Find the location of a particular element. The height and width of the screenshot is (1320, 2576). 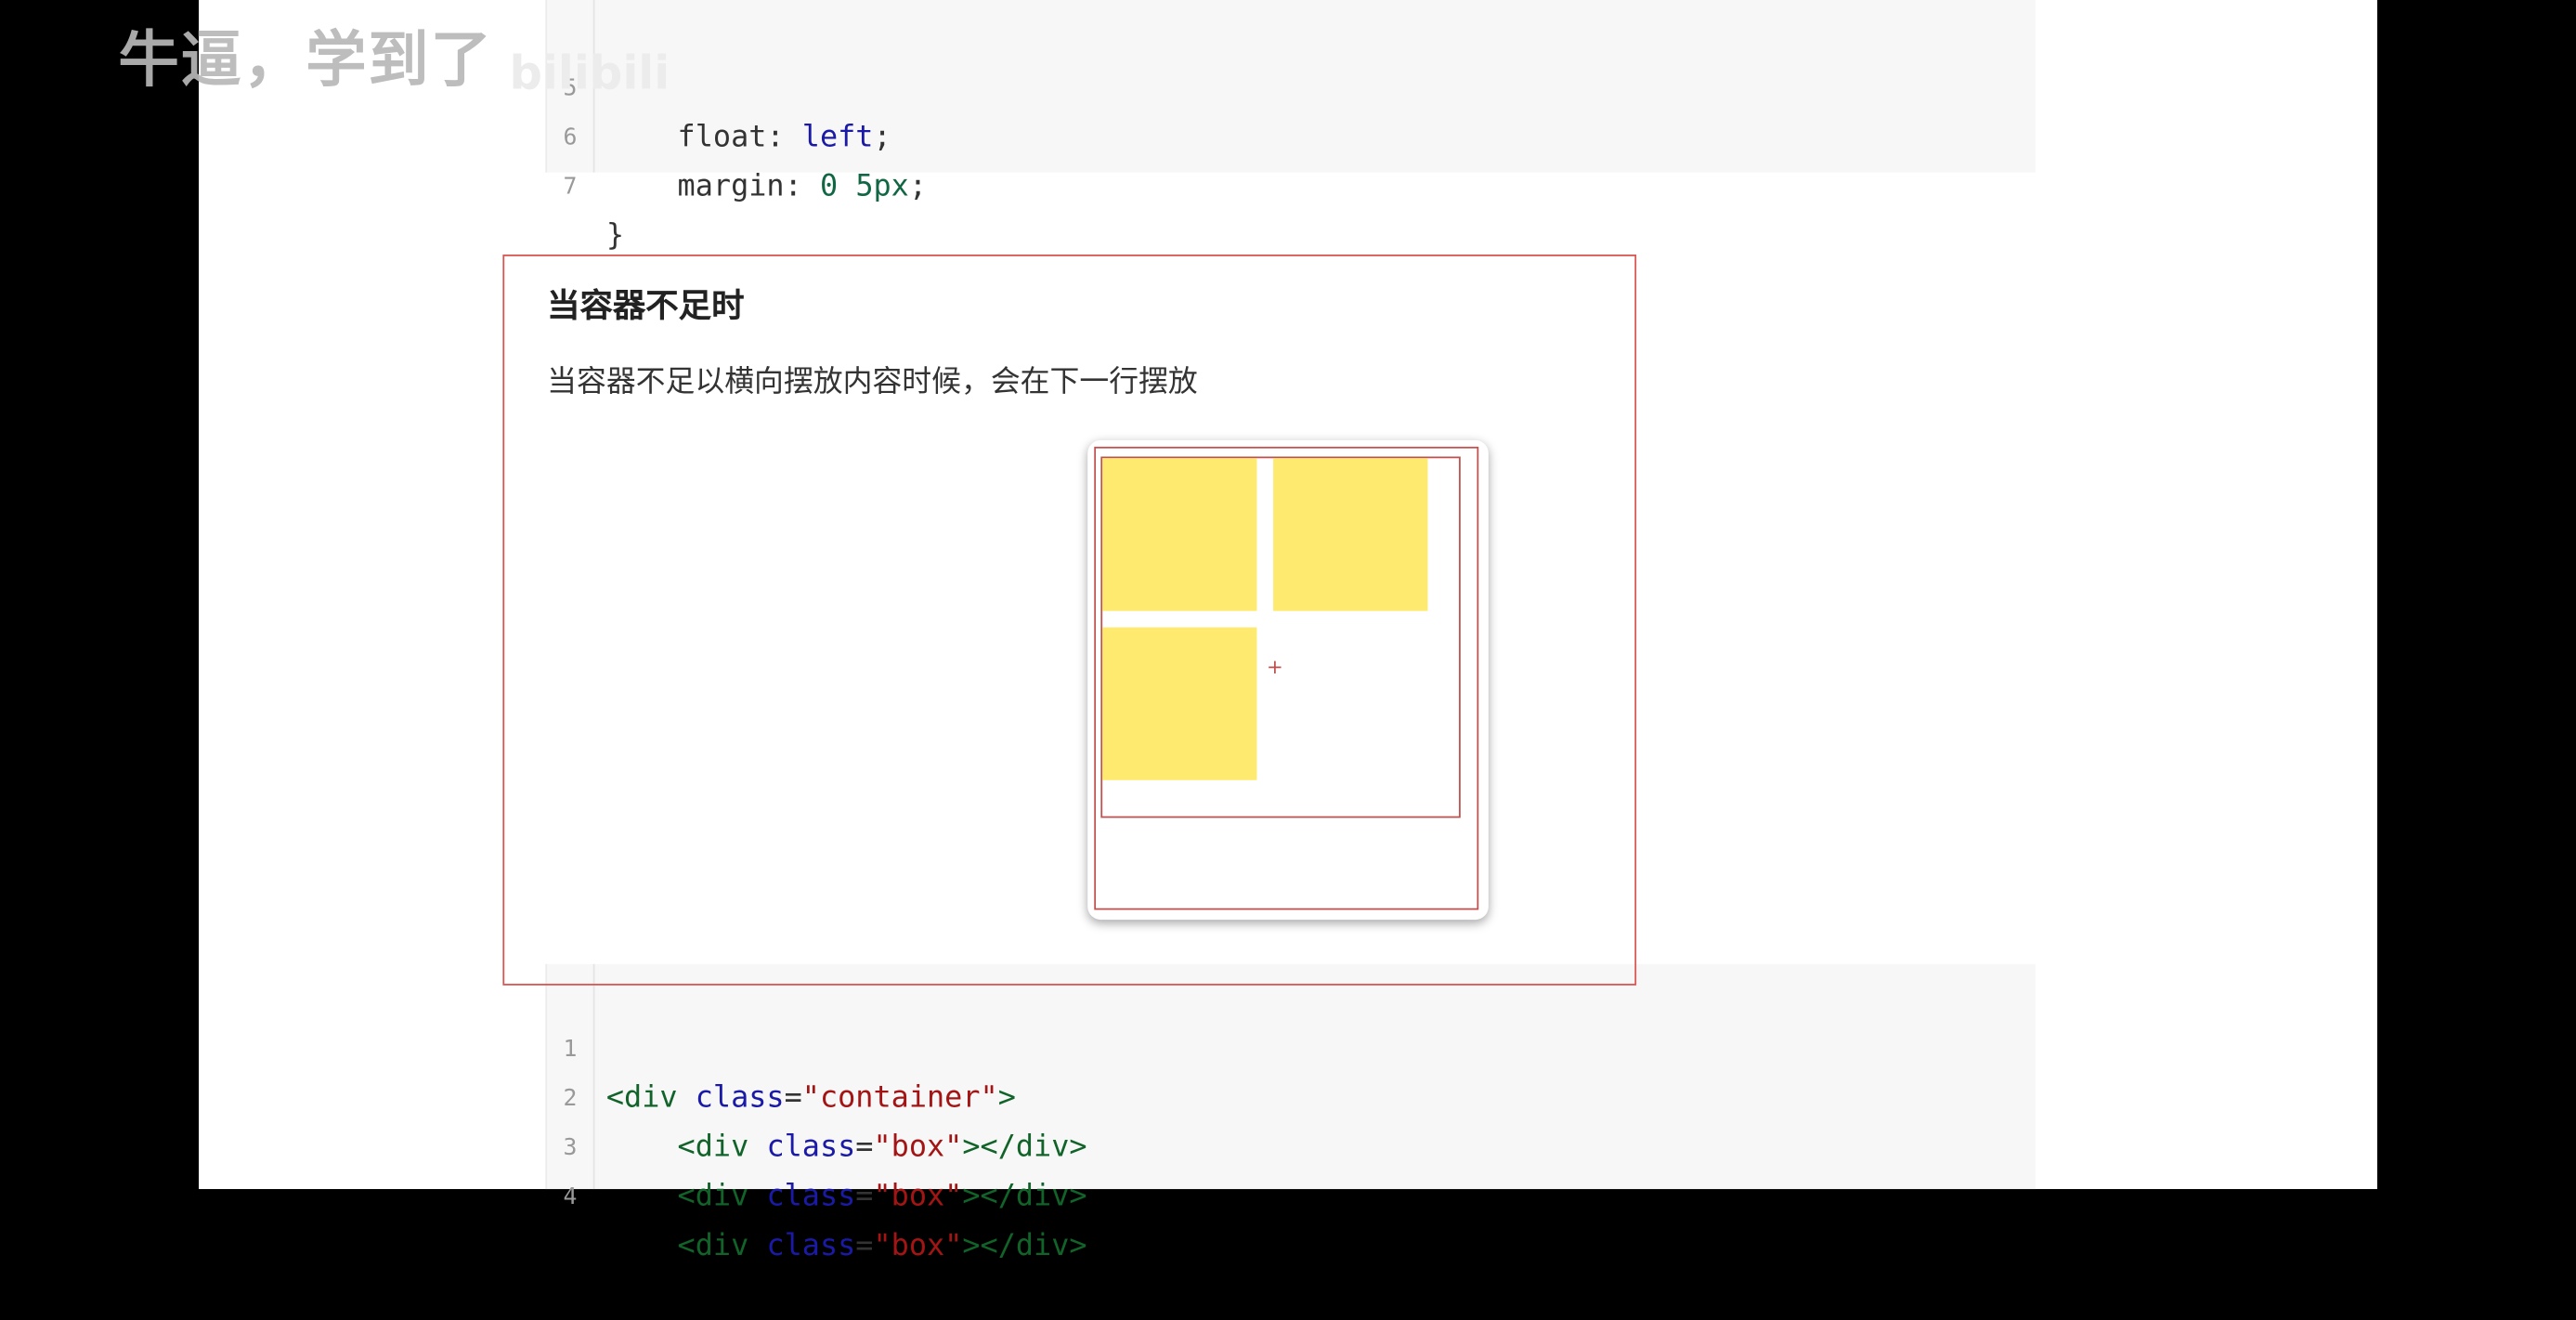

css-code-block: 5 float: left; 6 margin: 0 5px; 7 } is located at coordinates (1290, 126).